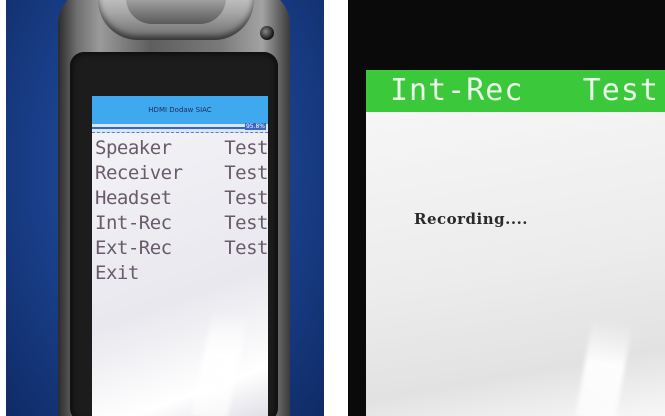  What do you see at coordinates (176, 12) in the screenshot?
I see `phone-hinge-inner` at bounding box center [176, 12].